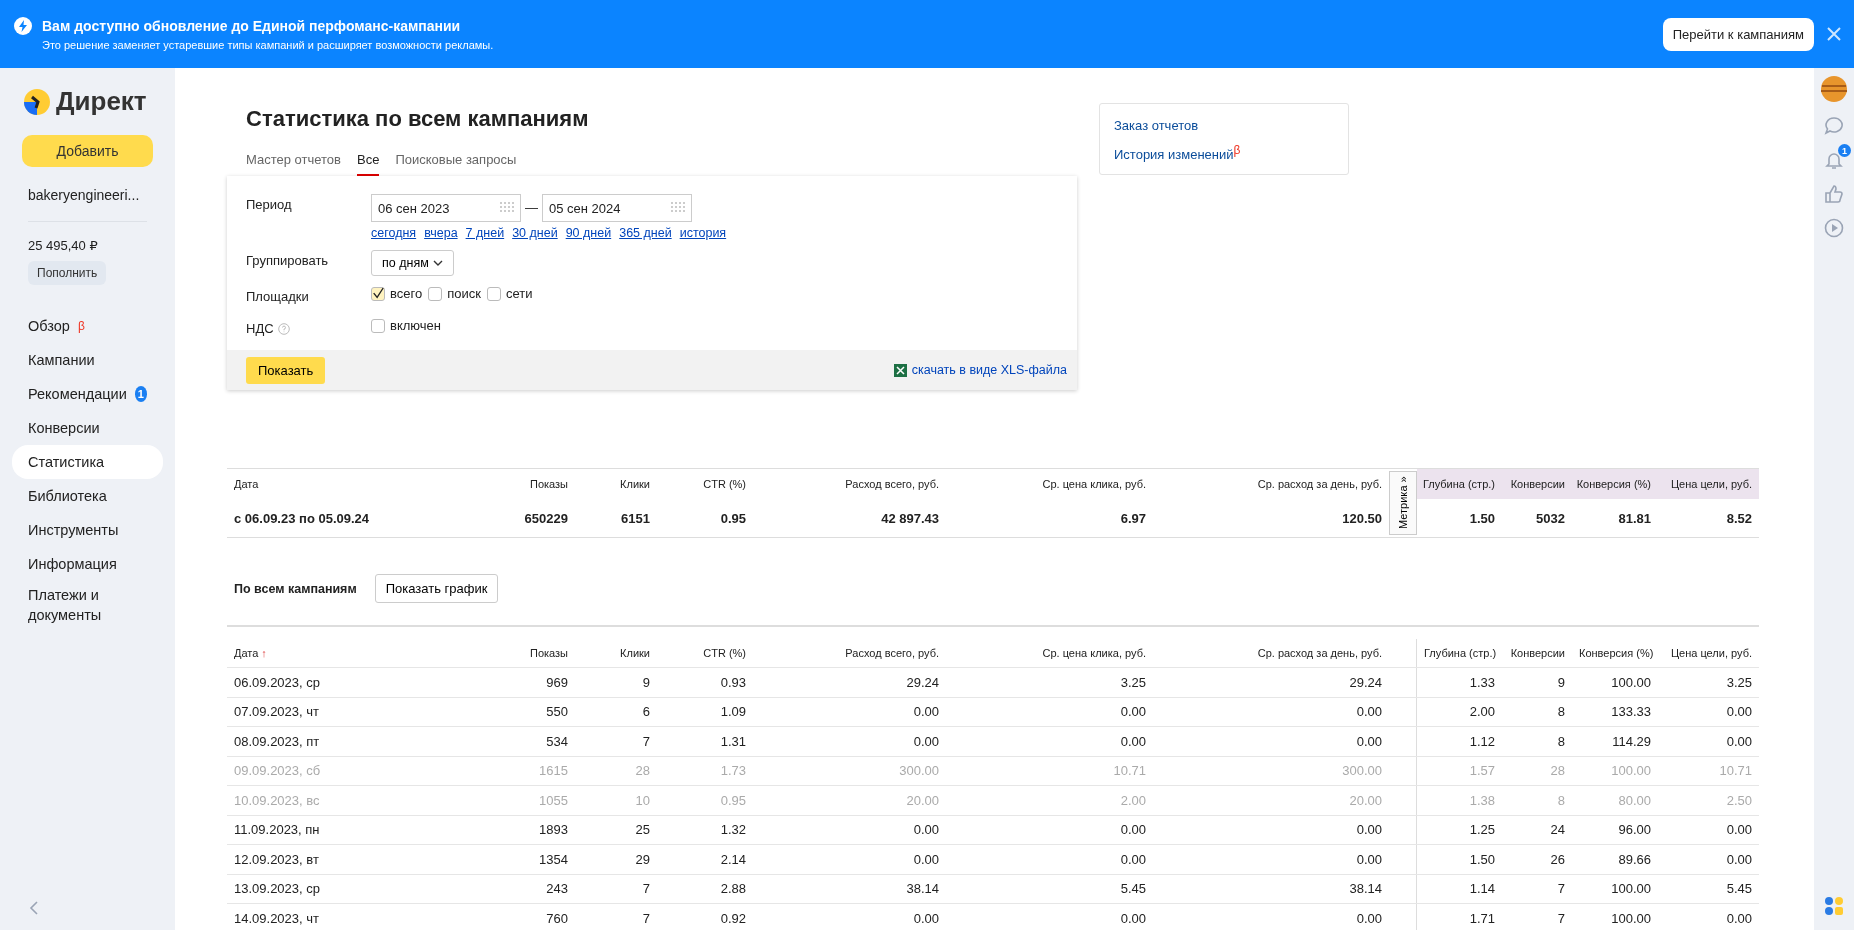  Describe the element at coordinates (1834, 906) in the screenshot. I see `apps-icon` at that location.